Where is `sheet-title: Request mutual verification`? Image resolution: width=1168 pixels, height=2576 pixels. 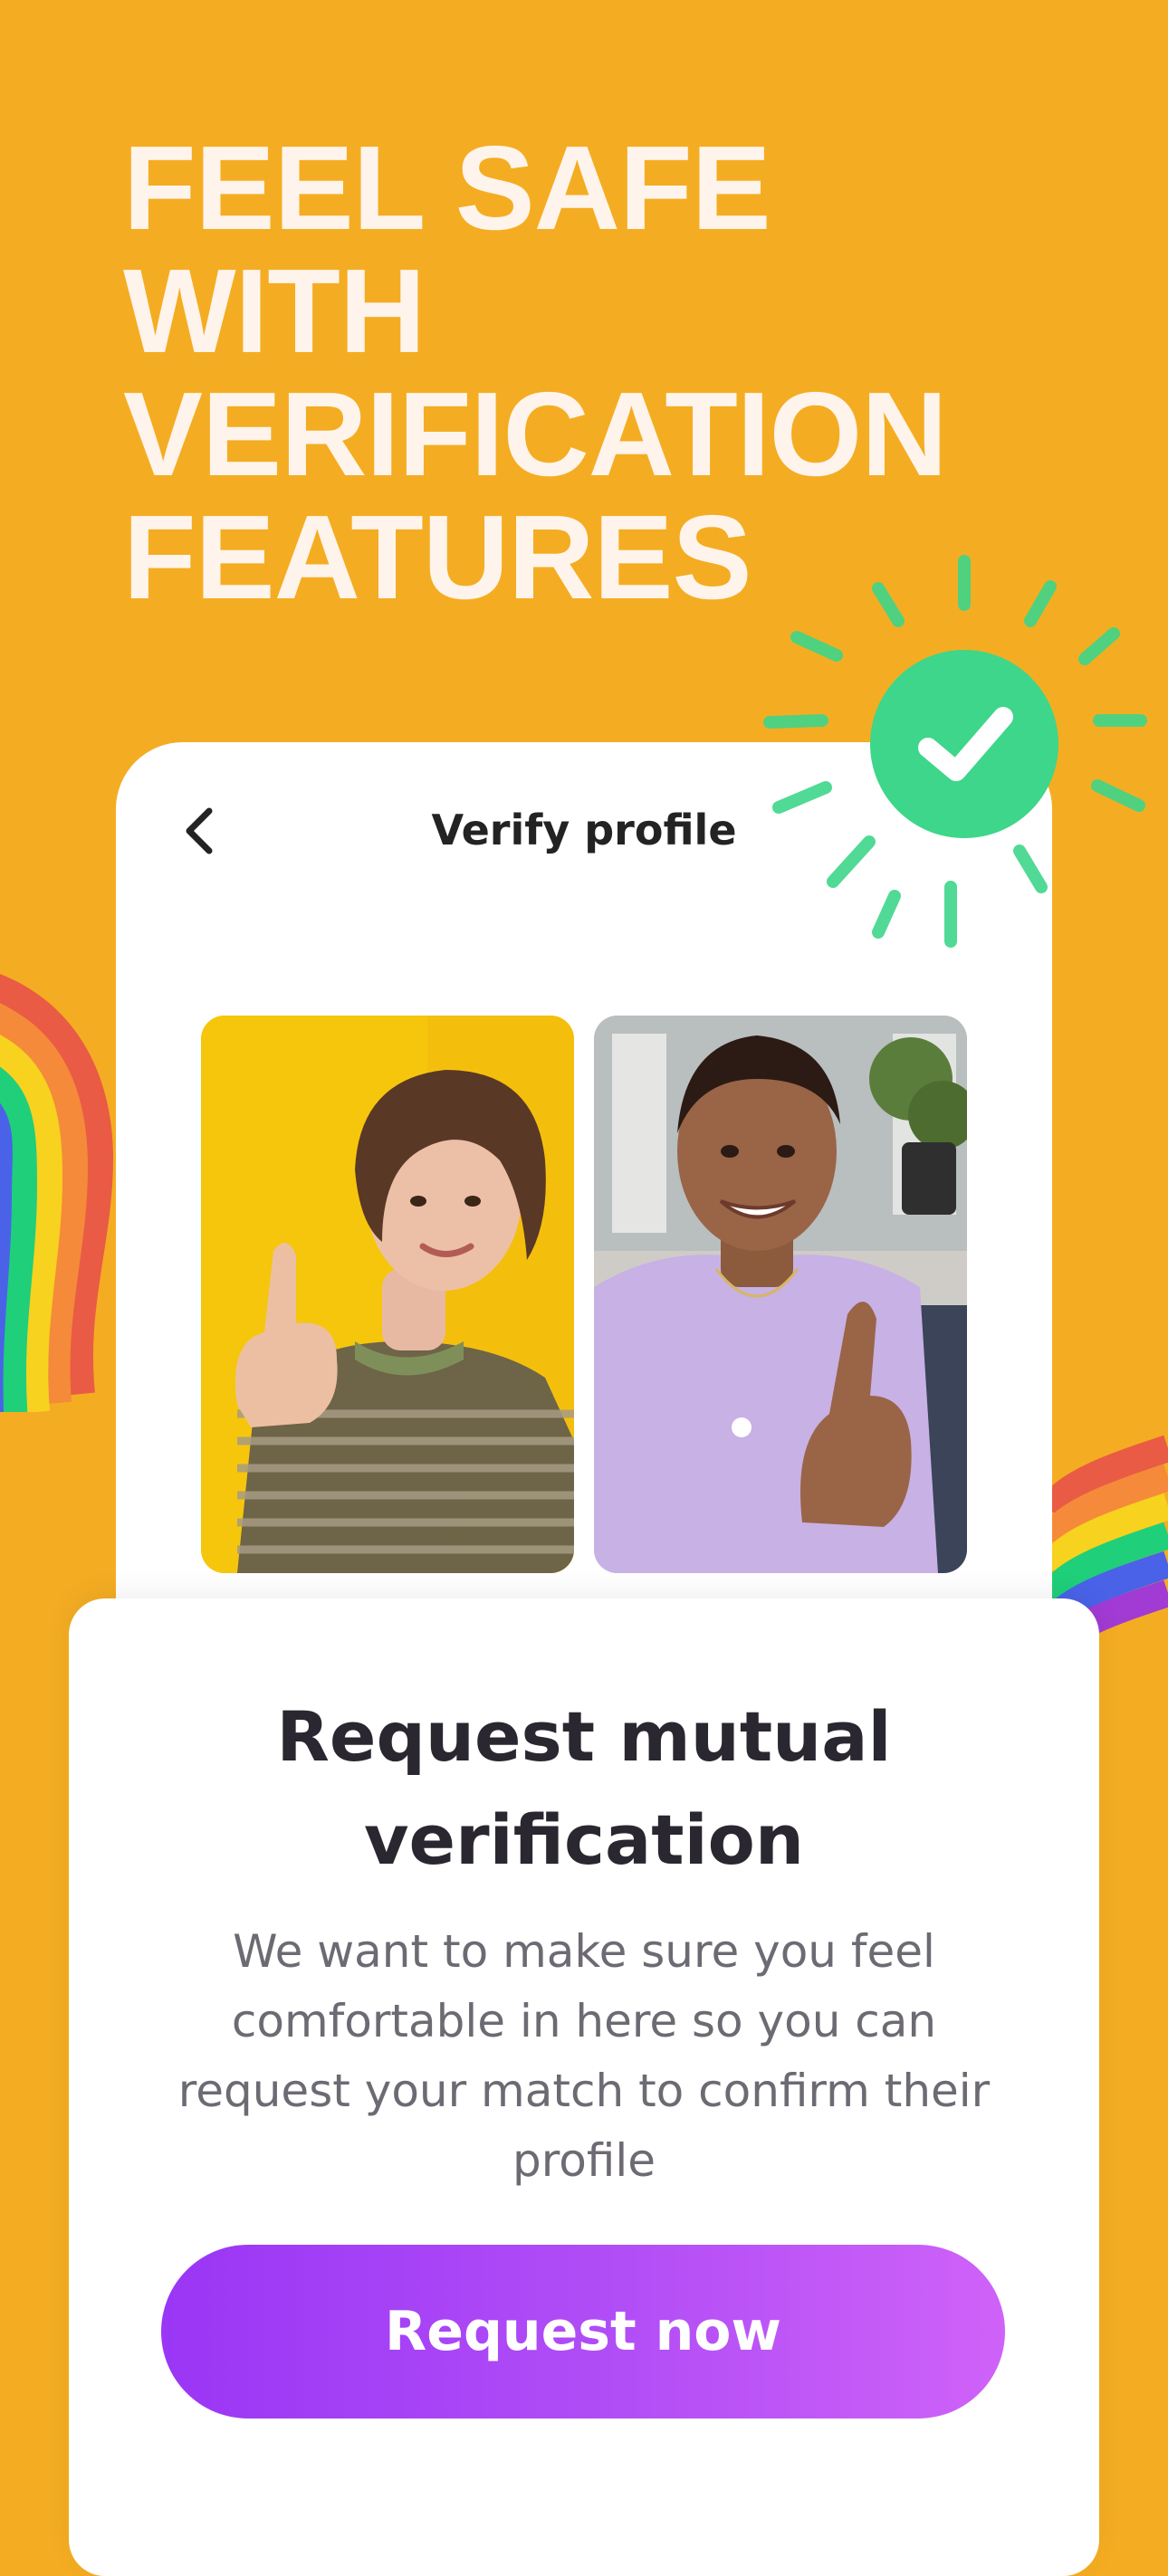 sheet-title: Request mutual verification is located at coordinates (584, 1788).